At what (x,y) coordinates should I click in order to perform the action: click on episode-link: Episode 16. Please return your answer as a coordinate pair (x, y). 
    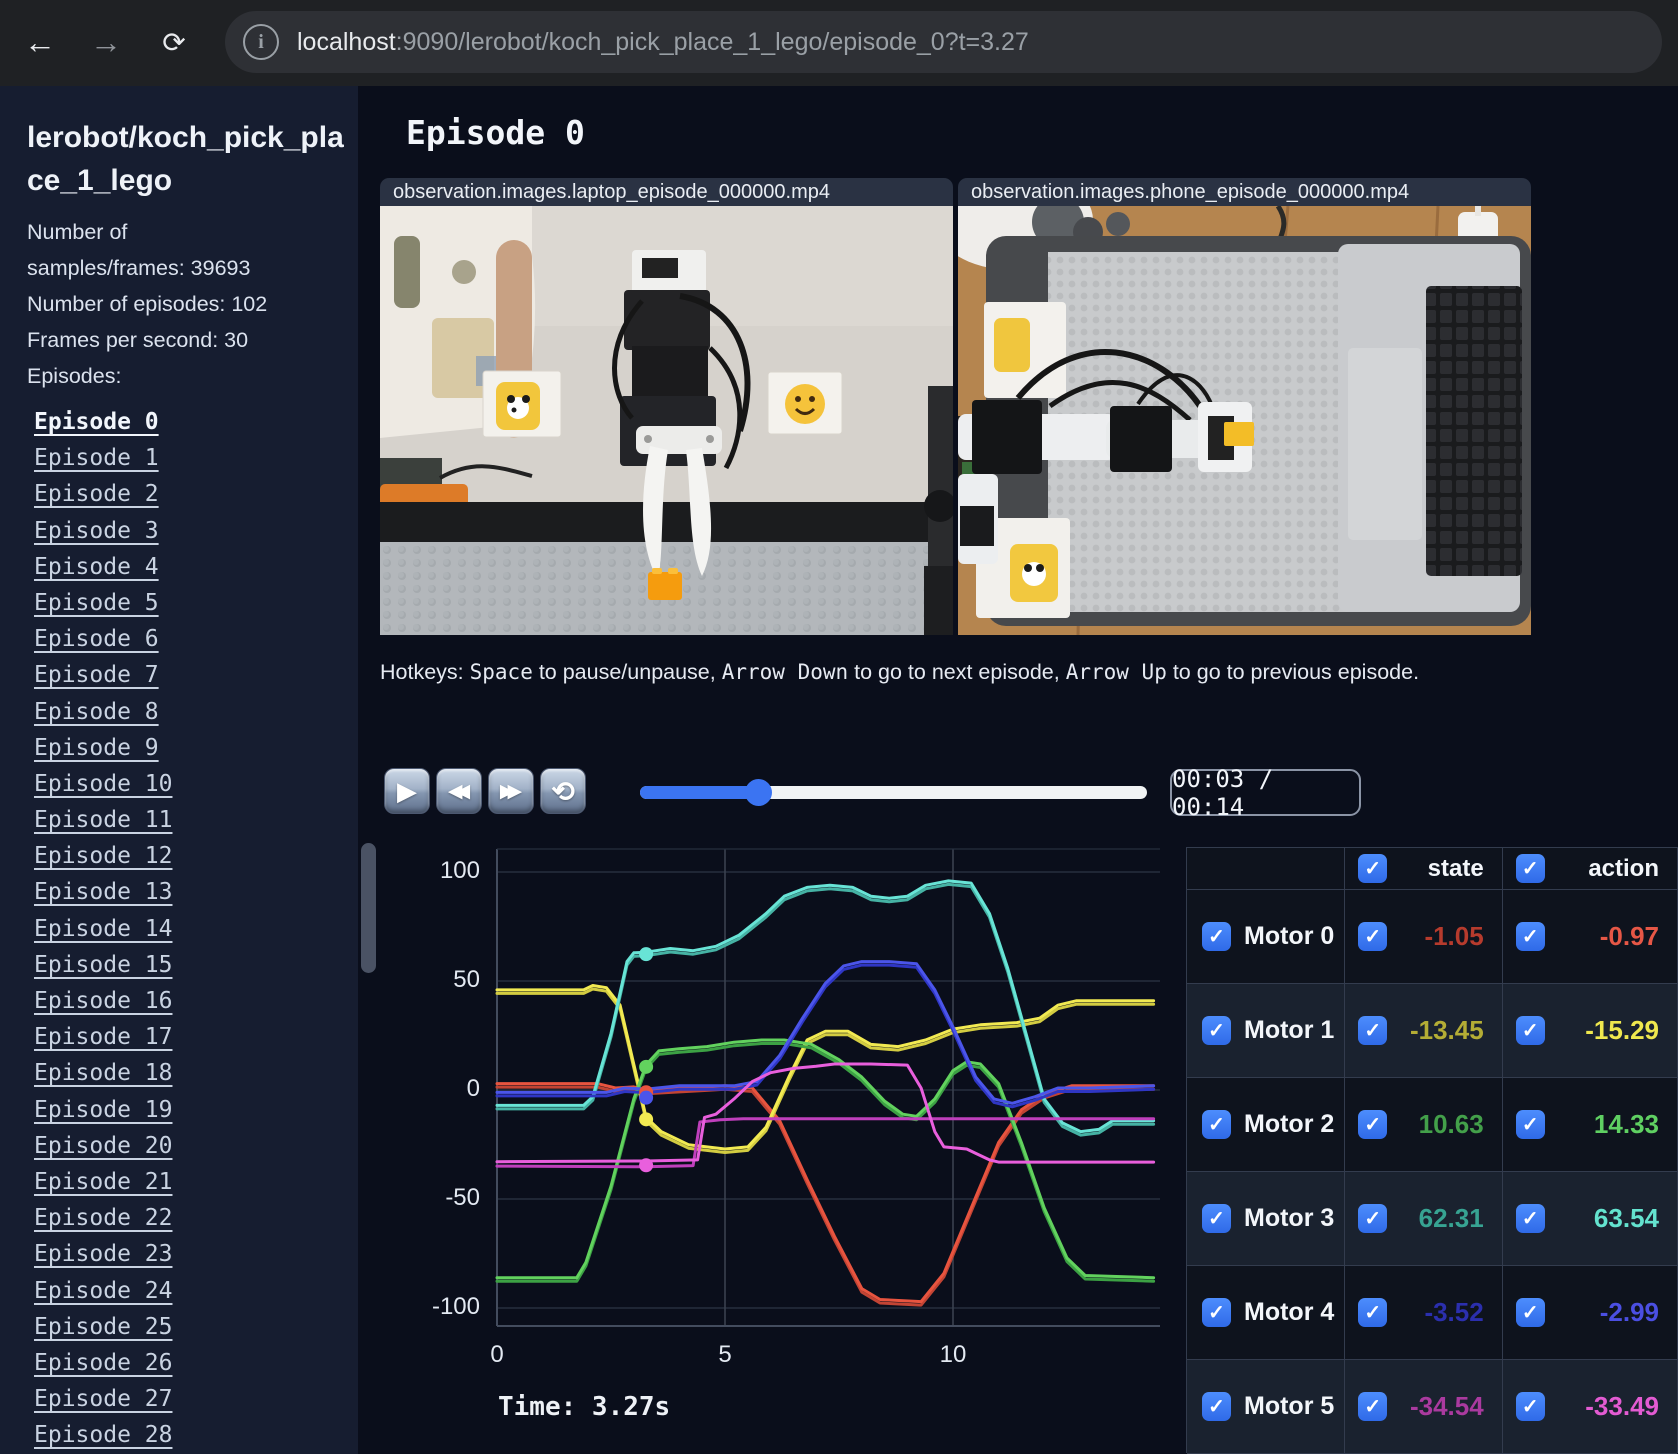
    Looking at the image, I should click on (103, 1001).